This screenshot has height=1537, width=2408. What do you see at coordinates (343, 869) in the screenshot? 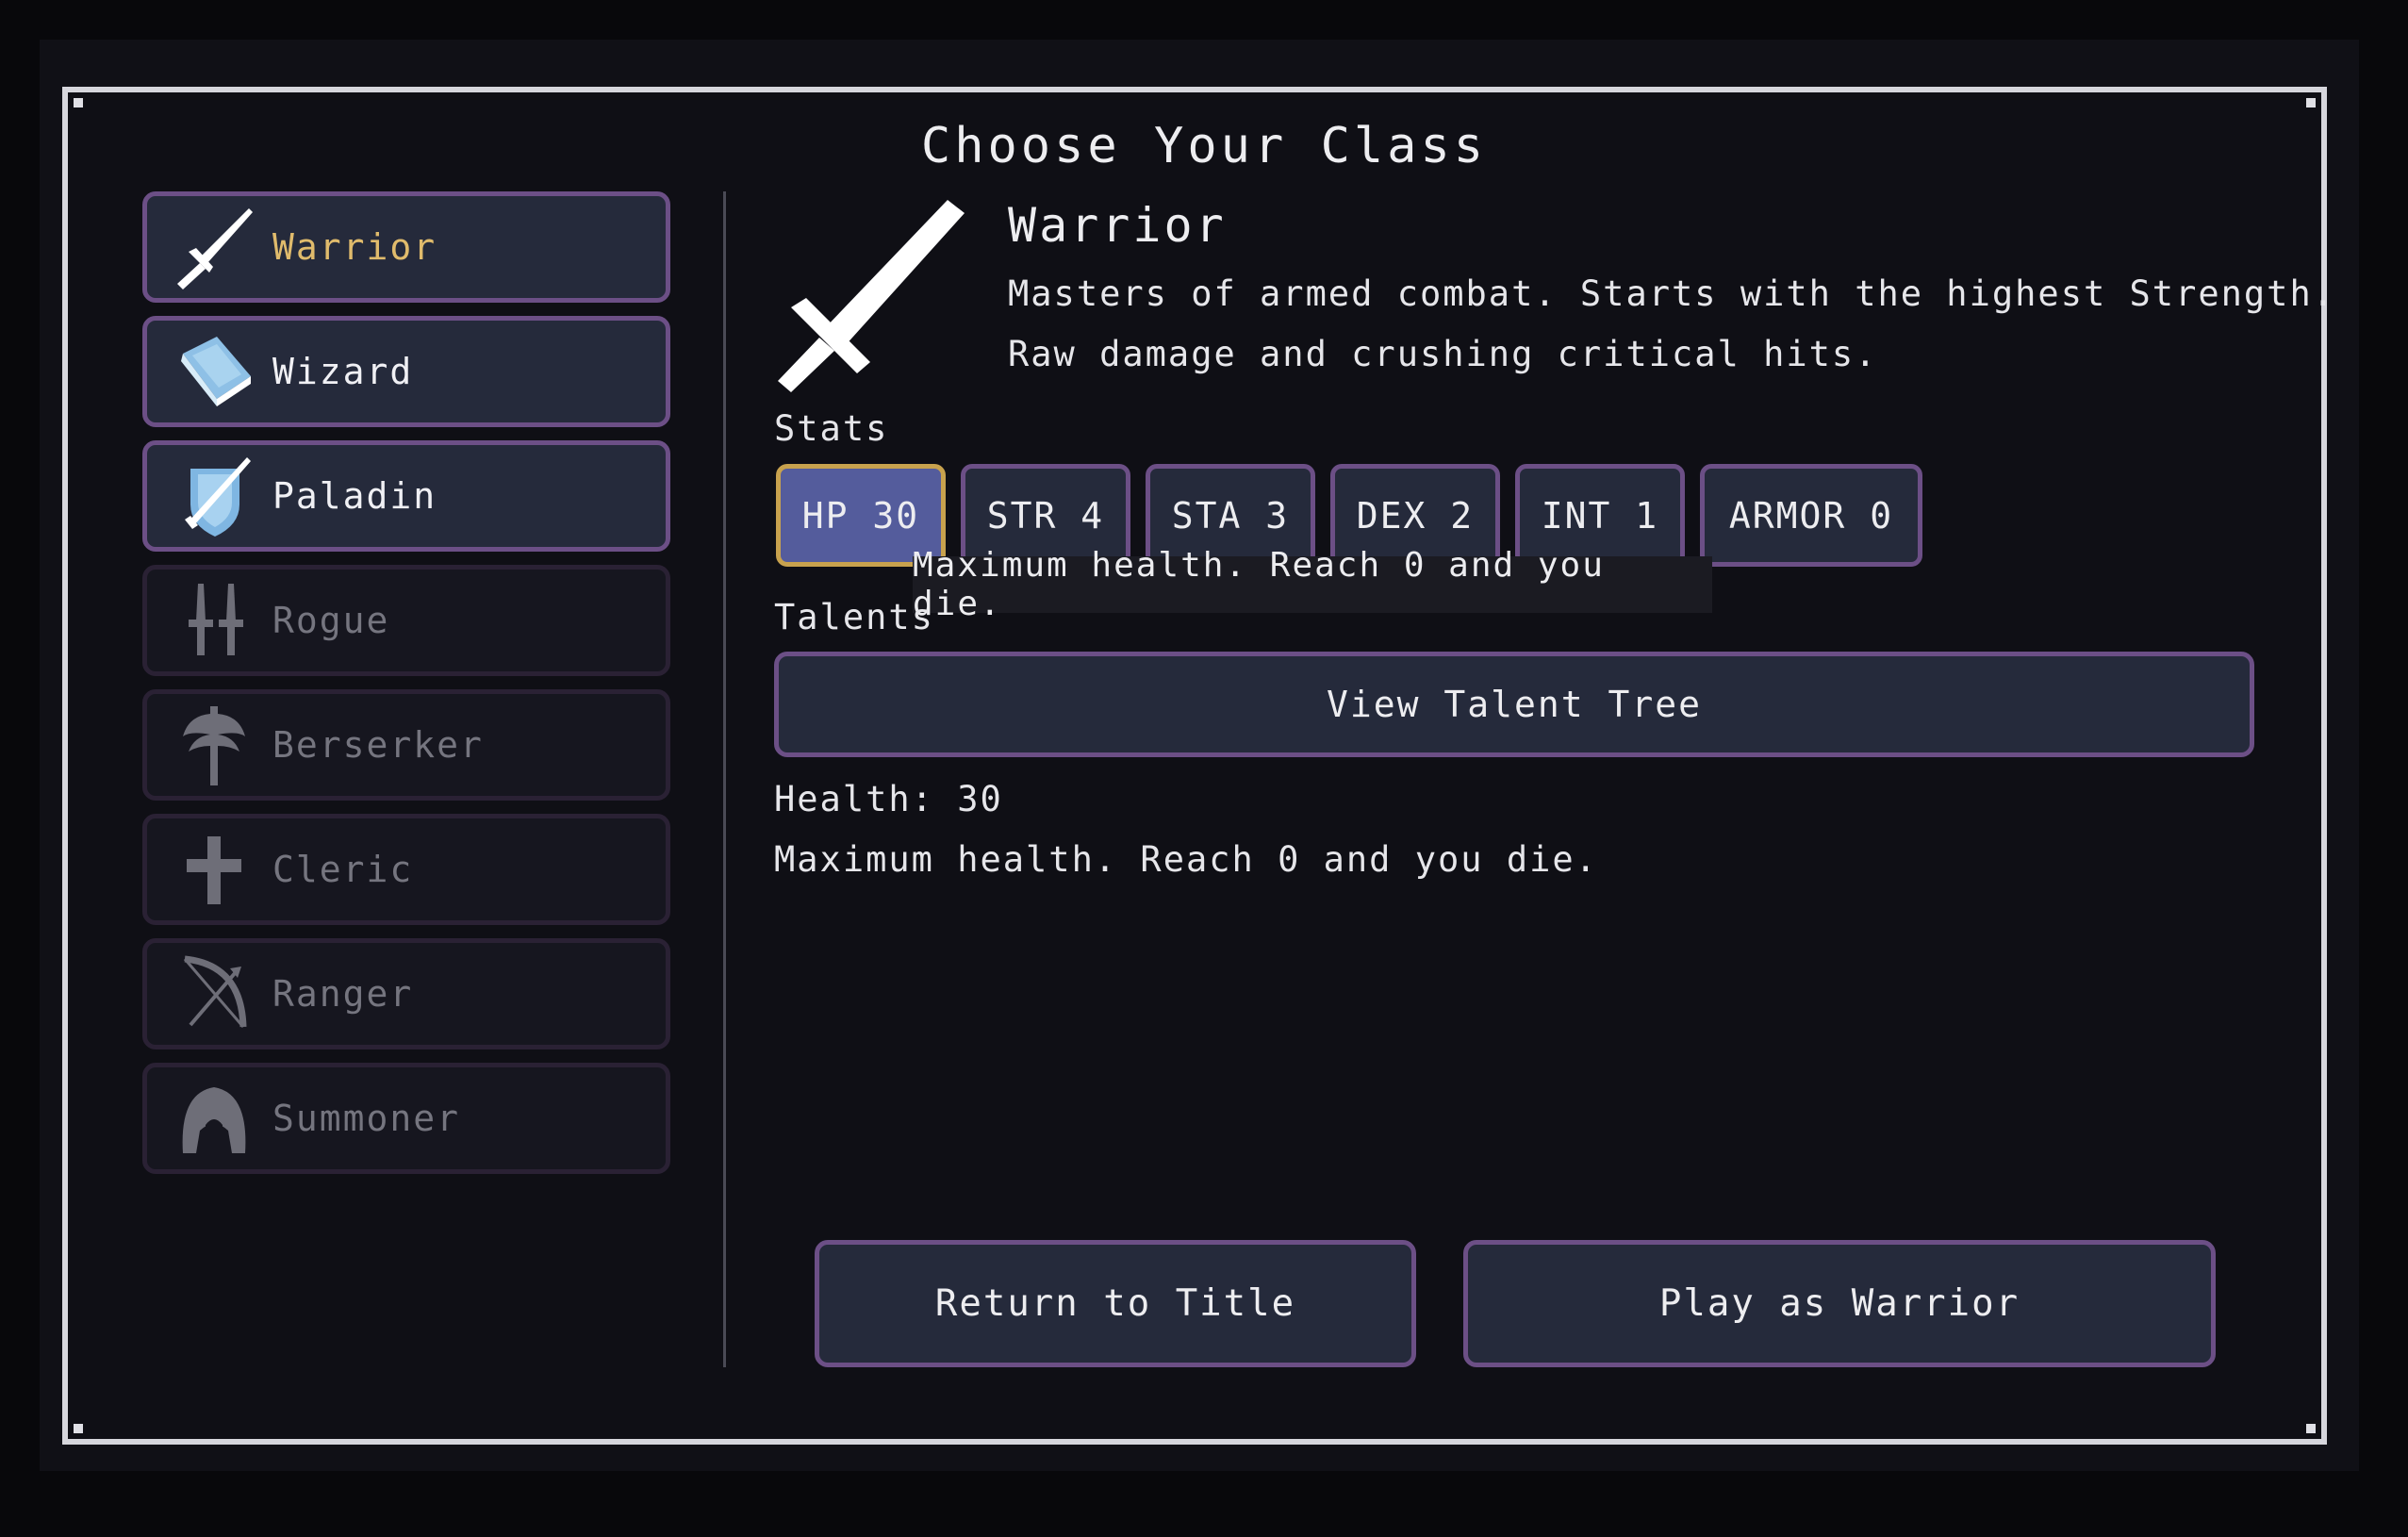
I see `class-label: Cleric` at bounding box center [343, 869].